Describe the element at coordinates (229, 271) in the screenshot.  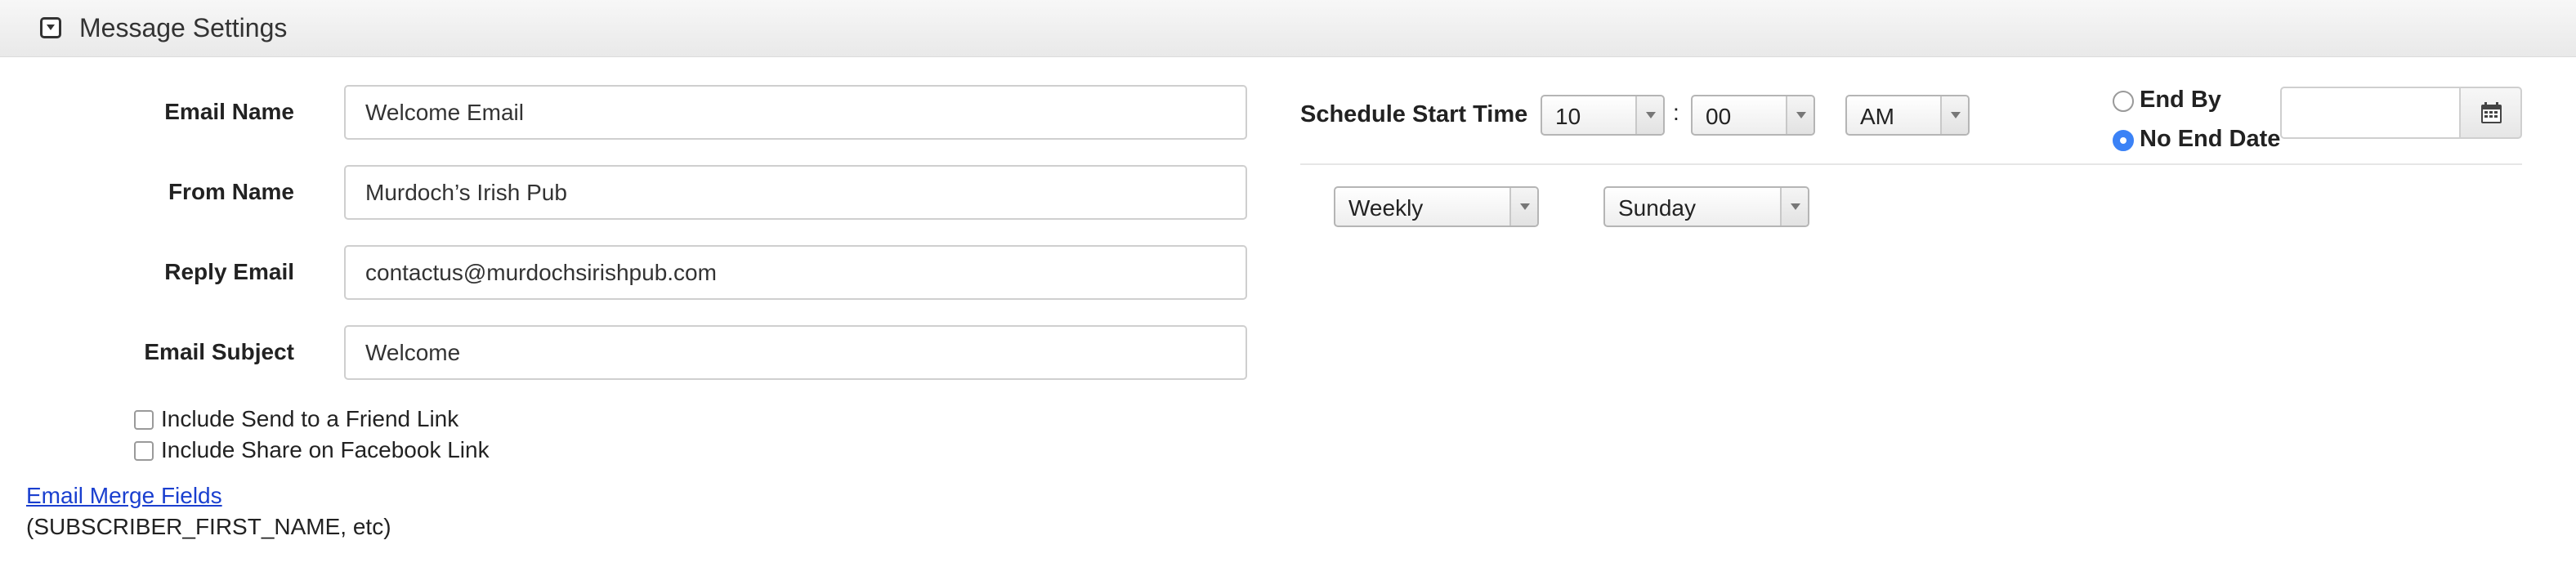
I see `reply-email-label: Reply Email` at that location.